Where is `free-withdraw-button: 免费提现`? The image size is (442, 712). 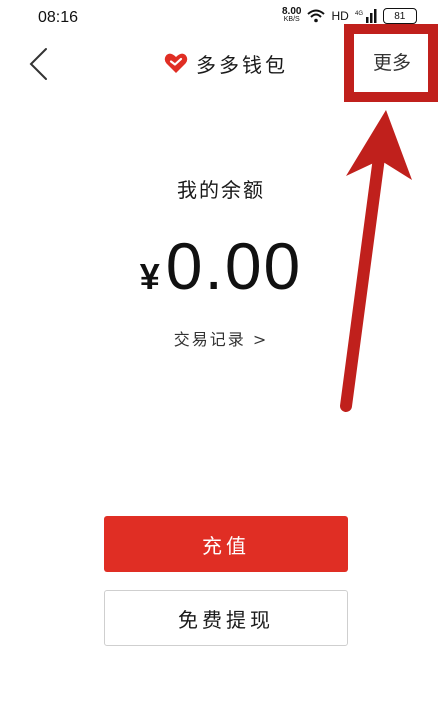 free-withdraw-button: 免费提现 is located at coordinates (226, 618).